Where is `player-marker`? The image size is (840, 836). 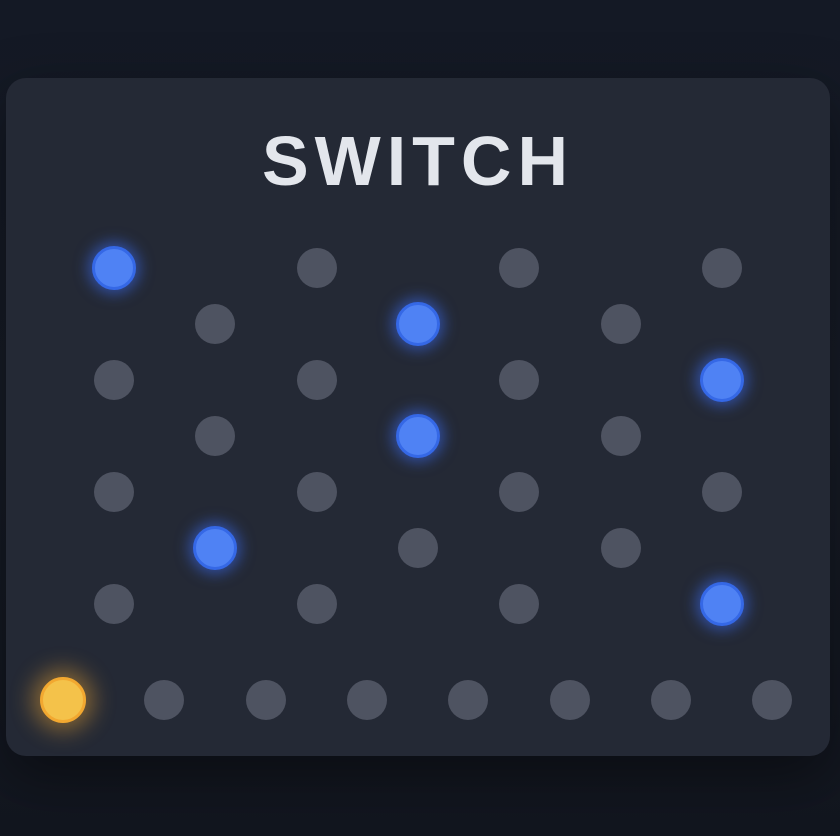
player-marker is located at coordinates (63, 700).